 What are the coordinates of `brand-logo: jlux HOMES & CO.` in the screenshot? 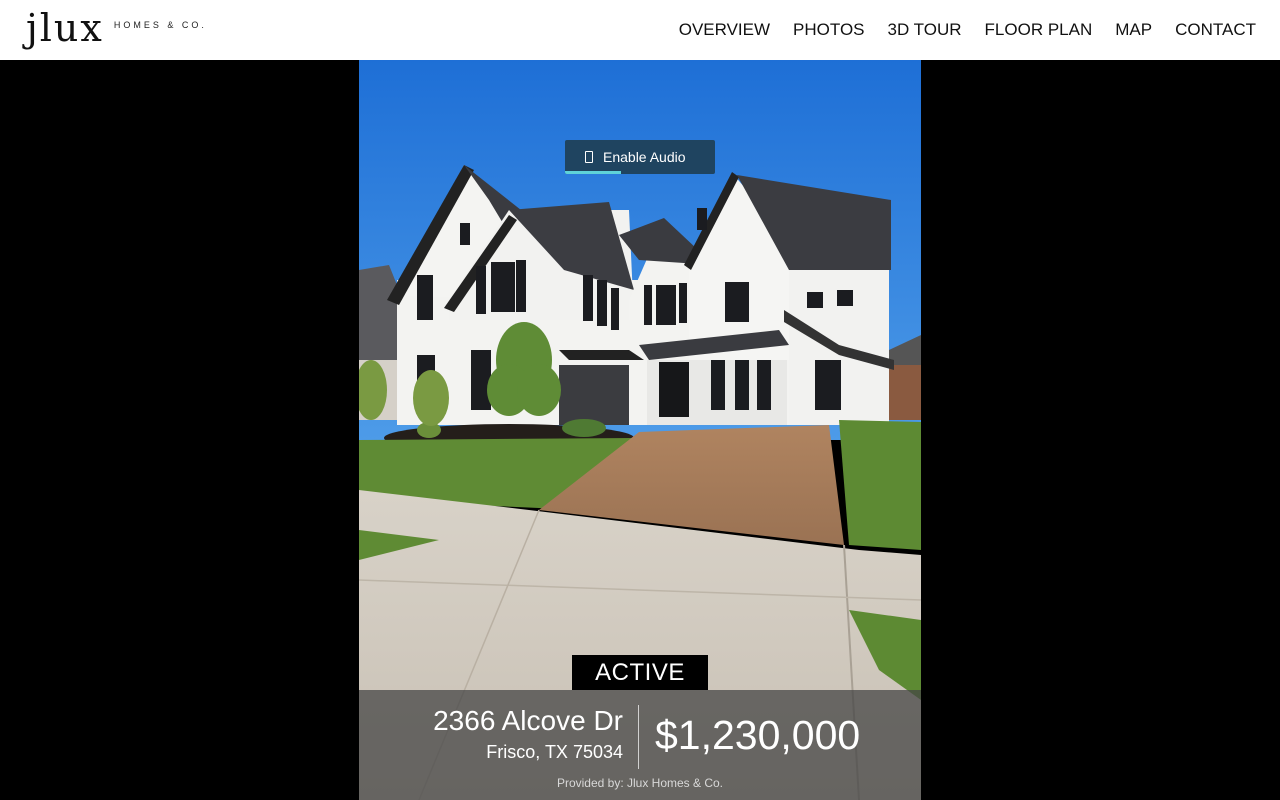 It's located at (116, 28).